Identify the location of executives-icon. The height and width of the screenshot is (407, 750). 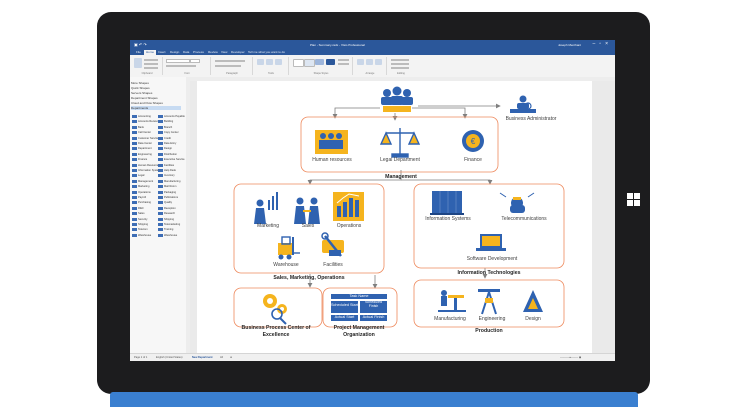
(397, 99).